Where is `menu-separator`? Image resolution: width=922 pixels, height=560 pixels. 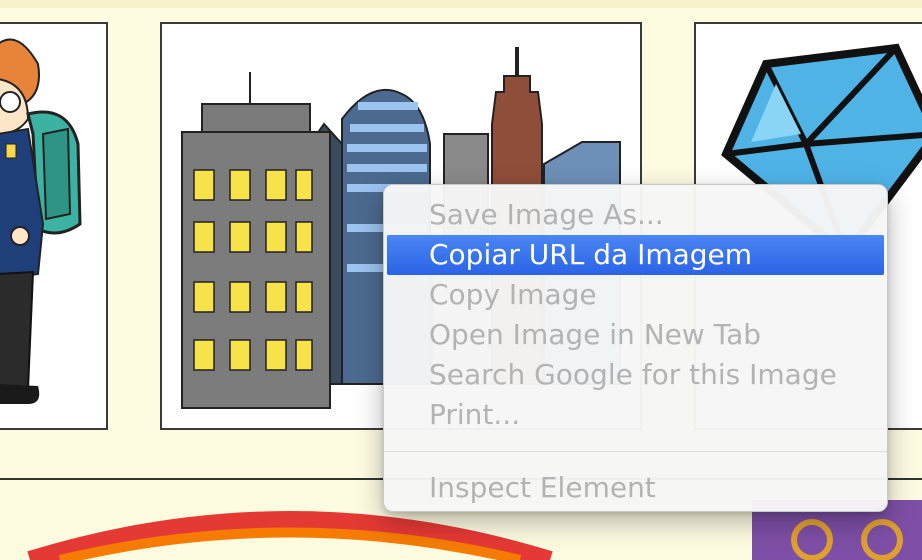
menu-separator is located at coordinates (635, 451).